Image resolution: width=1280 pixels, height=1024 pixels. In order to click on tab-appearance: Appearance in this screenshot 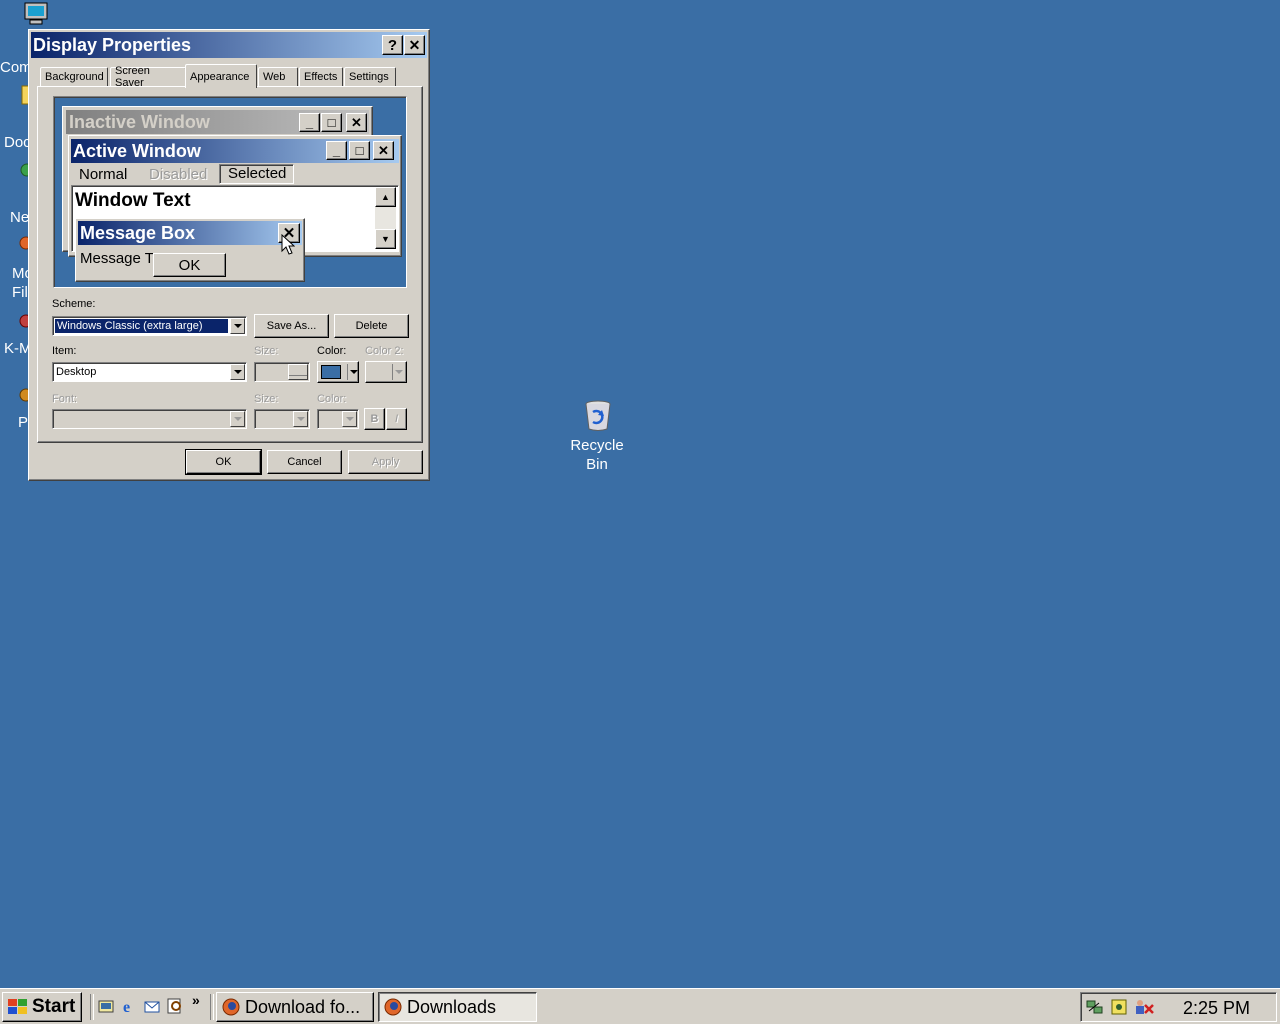, I will do `click(221, 76)`.